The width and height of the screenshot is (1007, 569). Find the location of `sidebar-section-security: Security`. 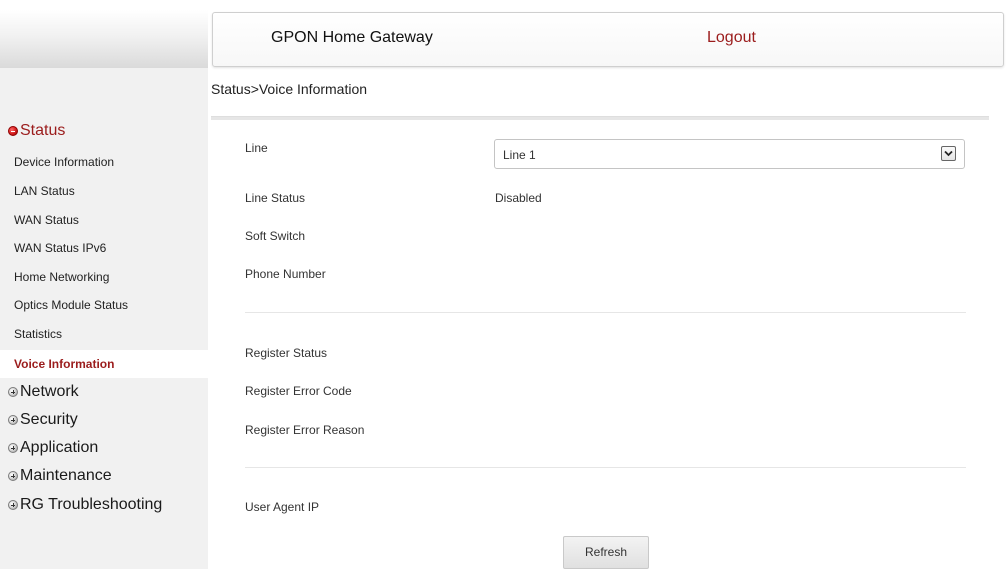

sidebar-section-security: Security is located at coordinates (43, 420).